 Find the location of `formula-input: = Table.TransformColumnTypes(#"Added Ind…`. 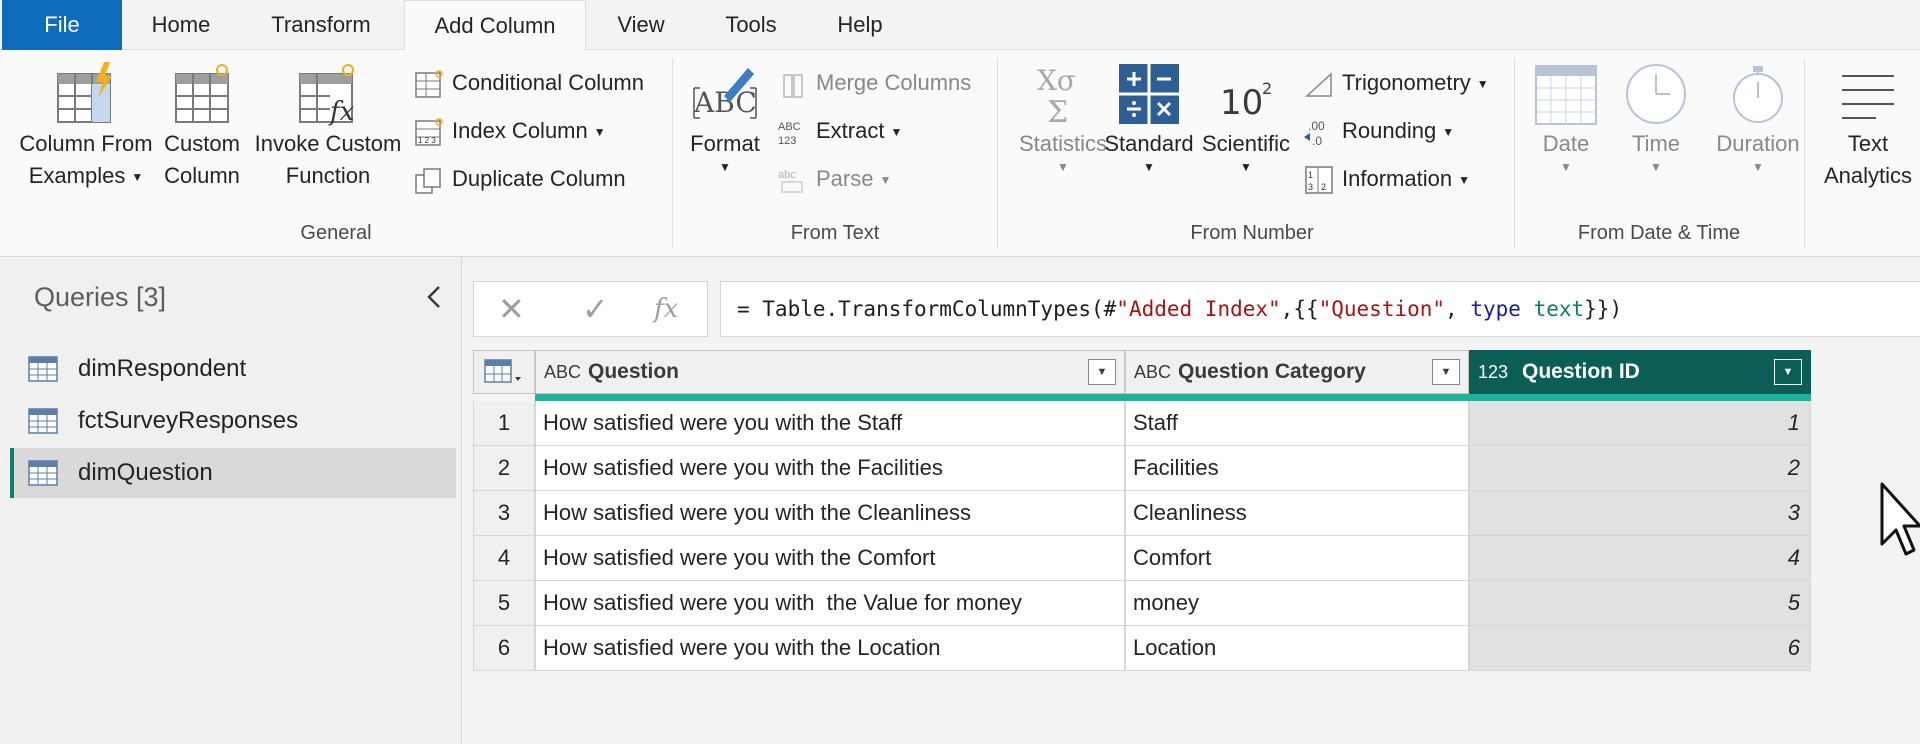

formula-input: = Table.TransformColumnTypes(#"Added Ind… is located at coordinates (1320, 309).